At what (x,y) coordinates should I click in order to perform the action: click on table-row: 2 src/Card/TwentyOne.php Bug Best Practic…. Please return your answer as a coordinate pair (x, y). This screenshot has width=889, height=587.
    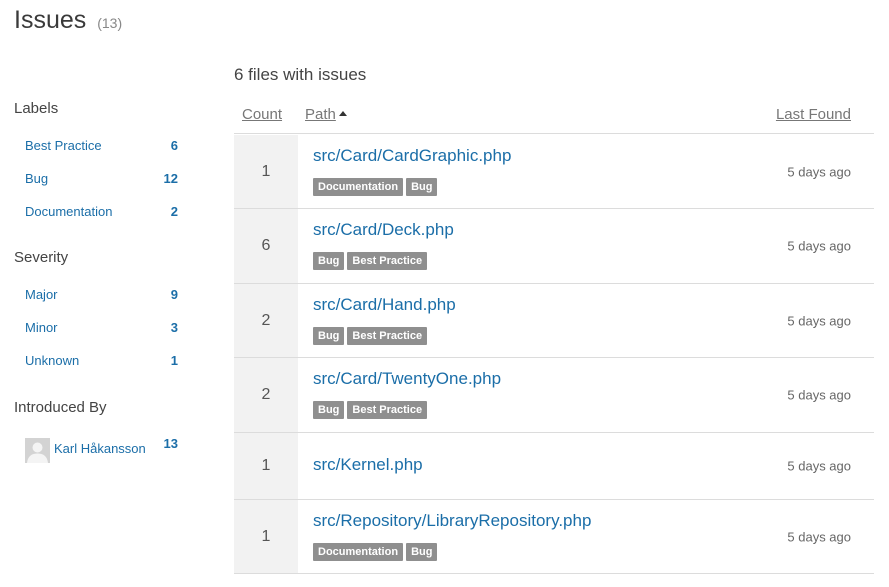
    Looking at the image, I should click on (554, 395).